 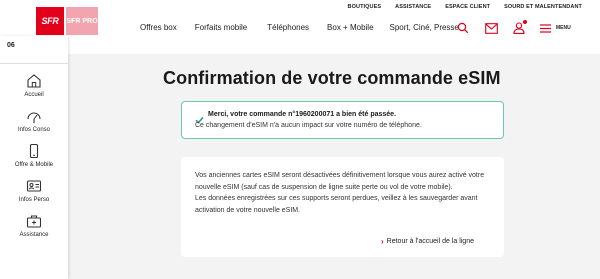 I want to click on back-link-label: Retour à l'accueil de la ligne, so click(x=430, y=241).